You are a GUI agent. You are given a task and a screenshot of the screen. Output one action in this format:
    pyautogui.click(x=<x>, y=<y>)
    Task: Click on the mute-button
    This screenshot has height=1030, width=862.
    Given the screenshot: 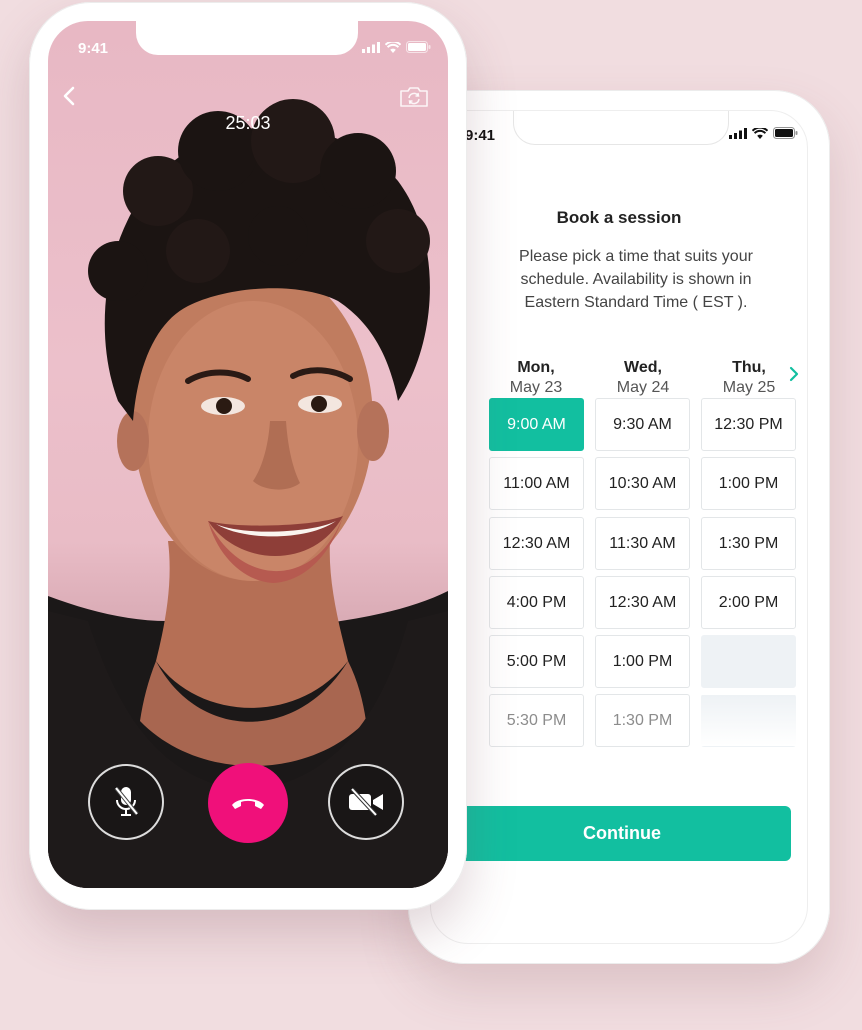 What is the action you would take?
    pyautogui.click(x=126, y=802)
    